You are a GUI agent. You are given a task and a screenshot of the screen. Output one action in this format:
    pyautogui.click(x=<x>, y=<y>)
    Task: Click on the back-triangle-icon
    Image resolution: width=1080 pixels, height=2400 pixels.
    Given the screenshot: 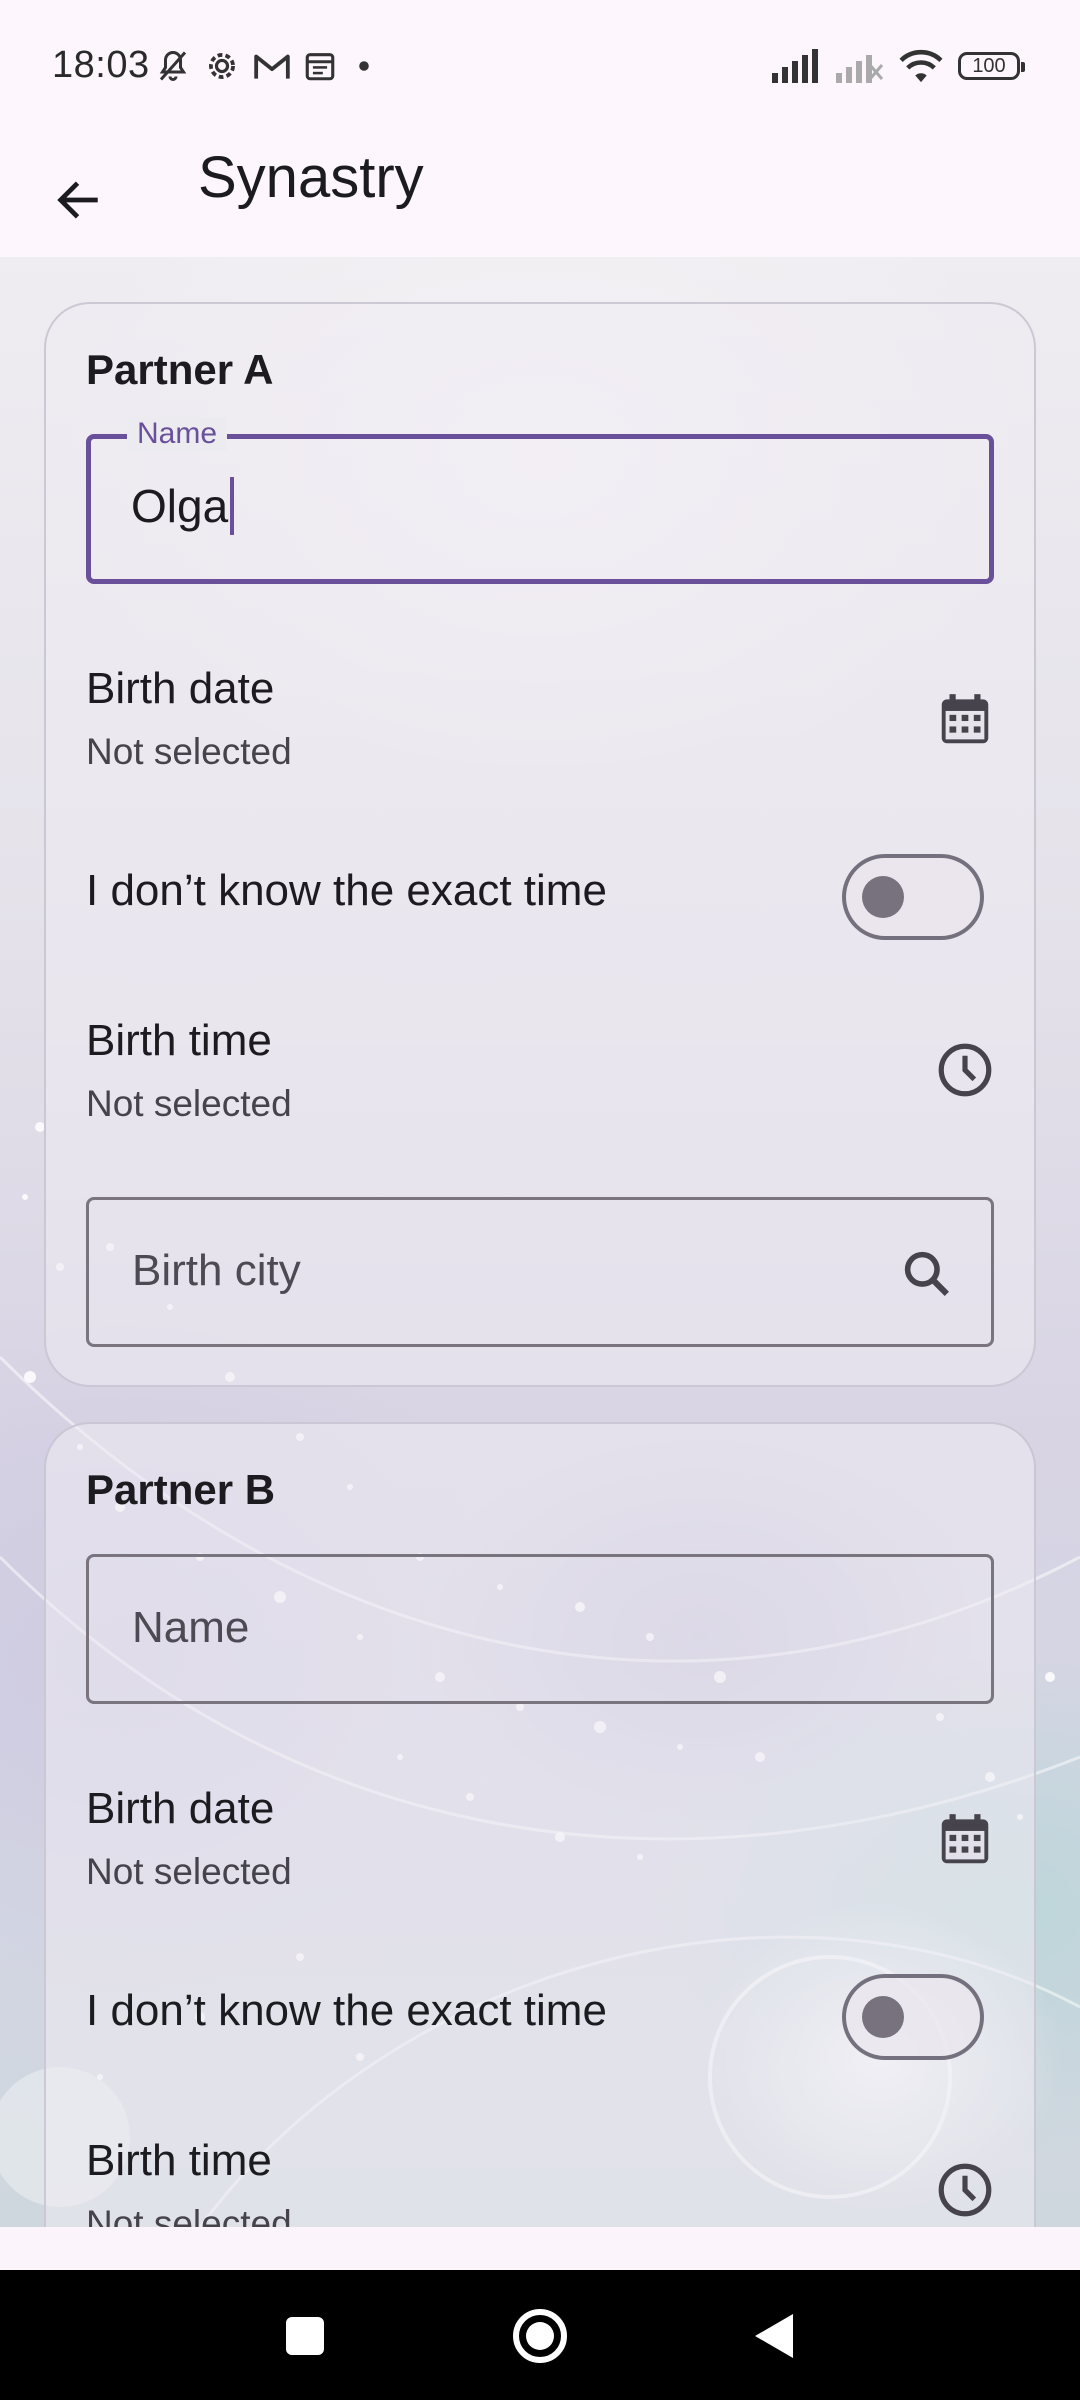 What is the action you would take?
    pyautogui.click(x=775, y=2336)
    